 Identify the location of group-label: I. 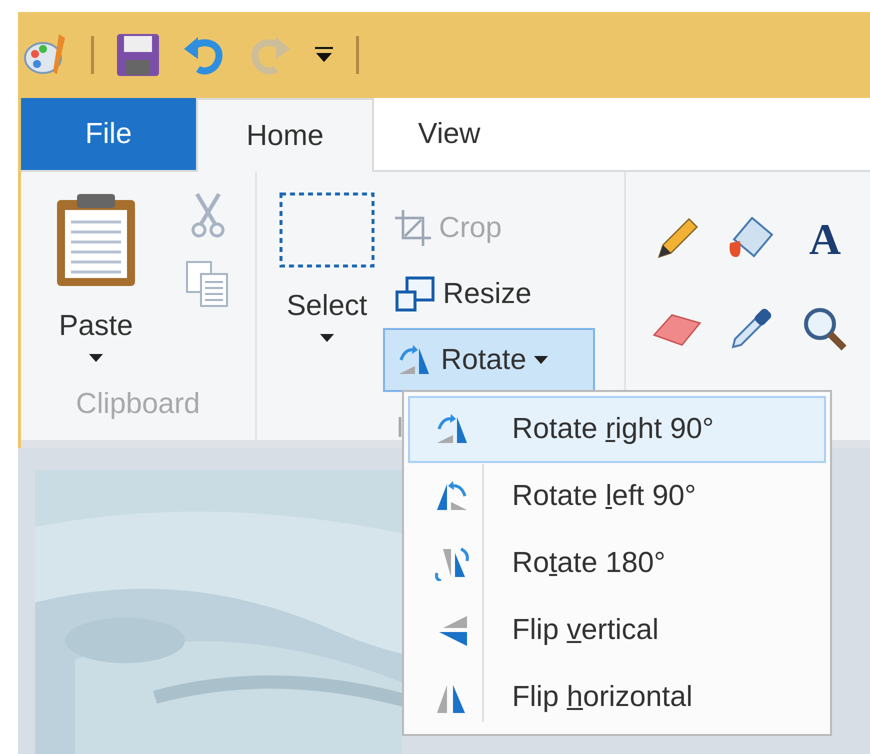
(400, 428).